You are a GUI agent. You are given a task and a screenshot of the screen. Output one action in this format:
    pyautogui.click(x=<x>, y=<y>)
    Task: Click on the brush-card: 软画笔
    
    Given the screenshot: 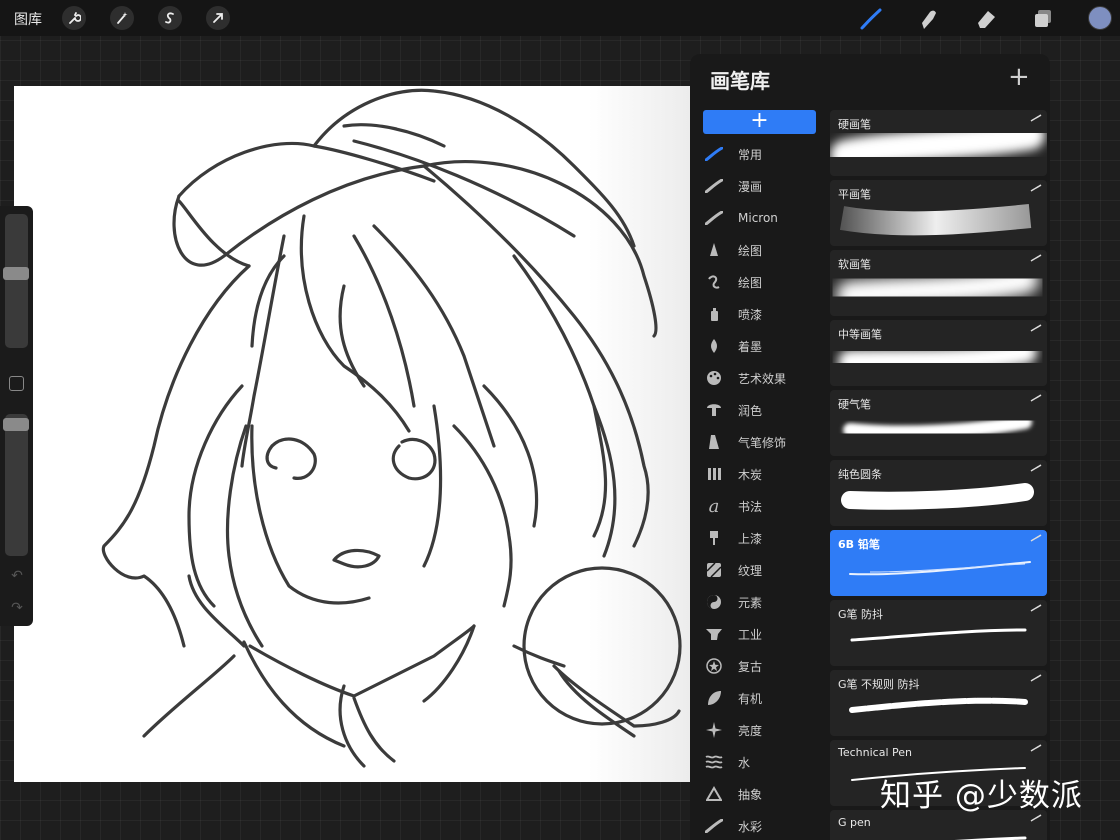 What is the action you would take?
    pyautogui.click(x=938, y=283)
    